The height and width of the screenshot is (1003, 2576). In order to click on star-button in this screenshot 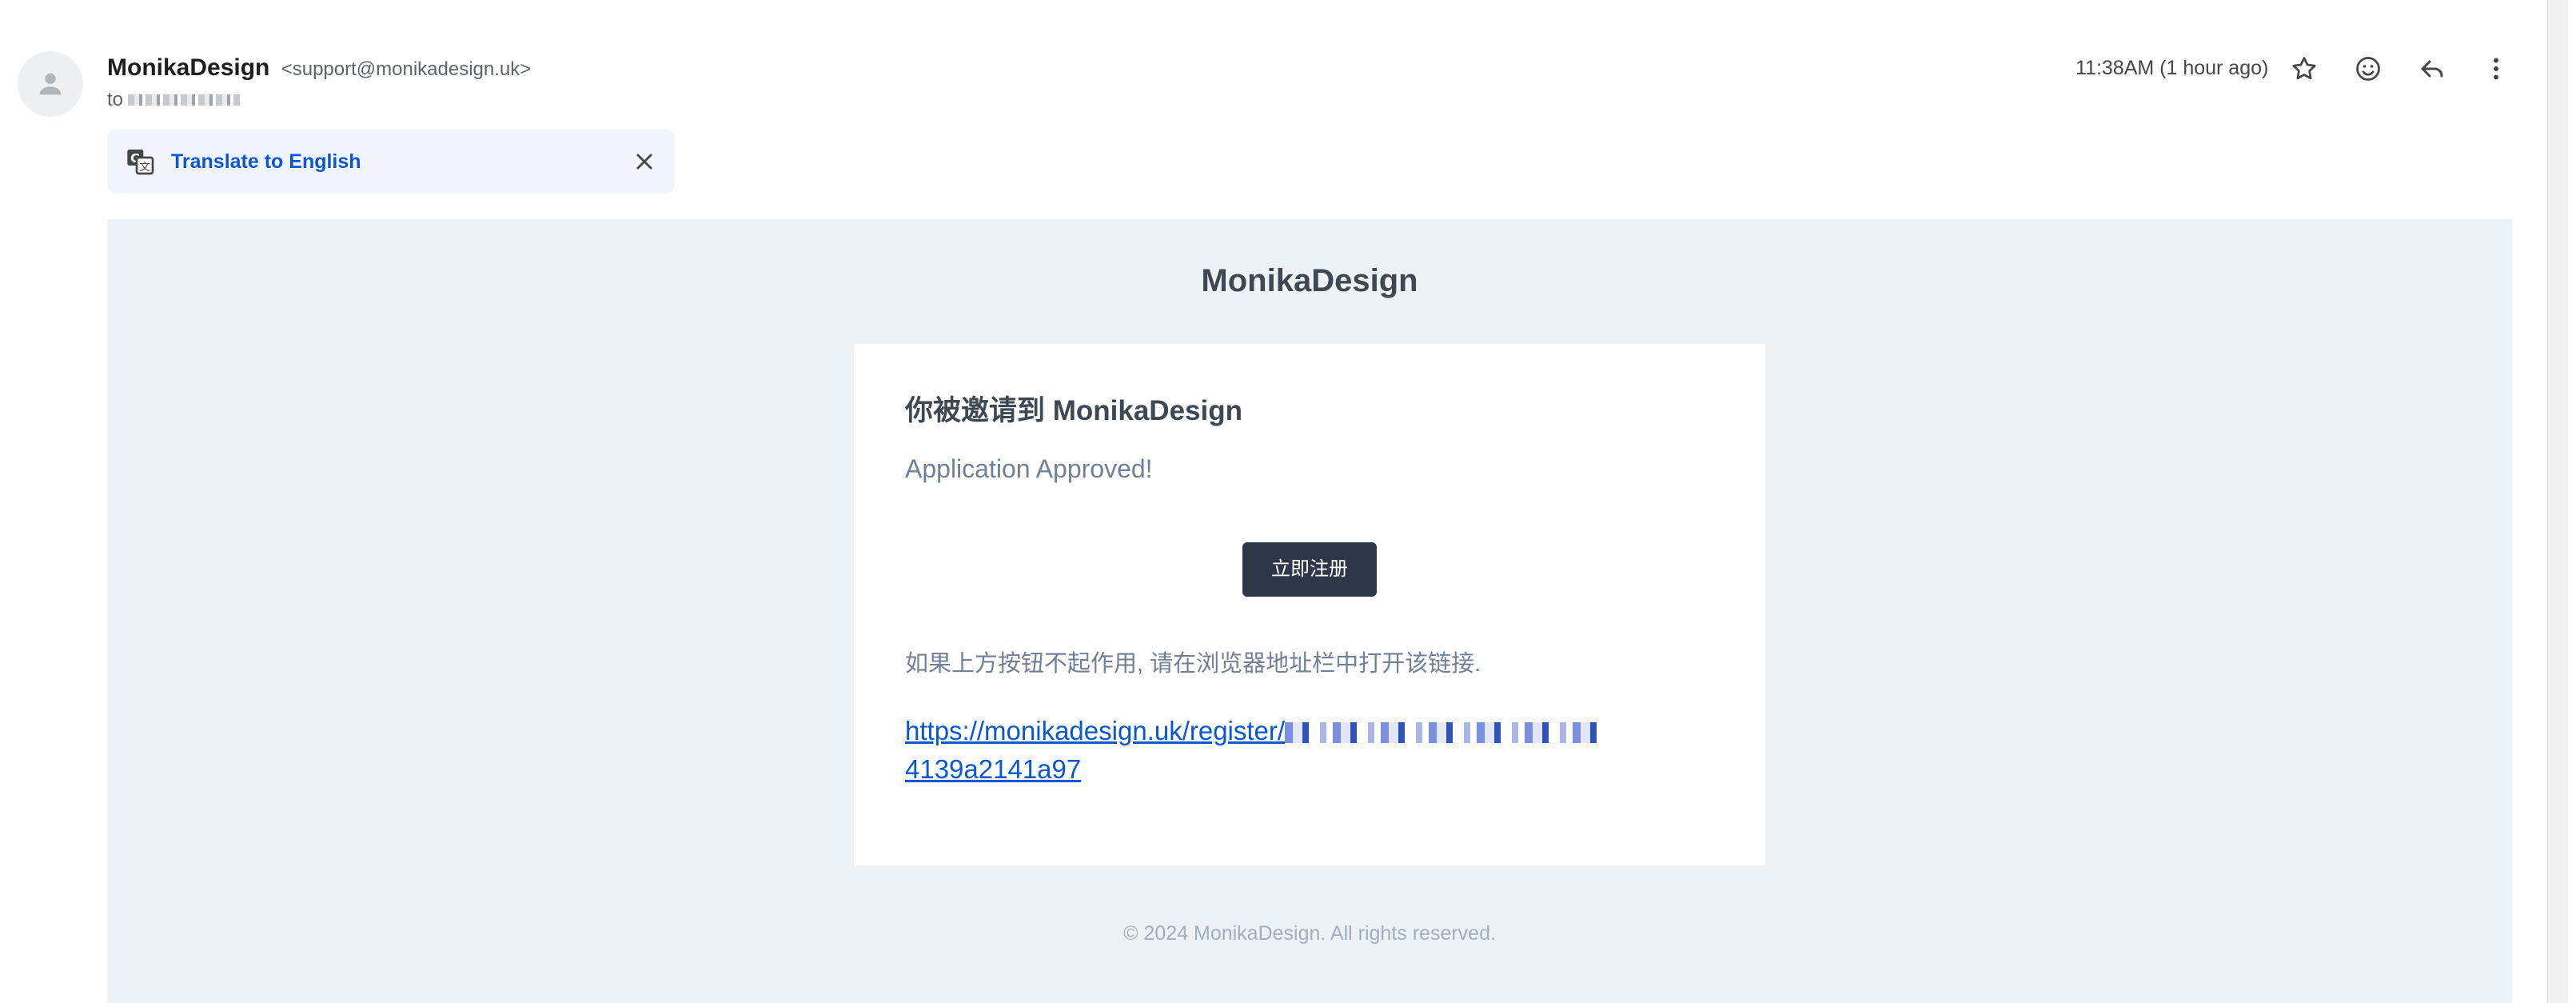, I will do `click(2304, 69)`.